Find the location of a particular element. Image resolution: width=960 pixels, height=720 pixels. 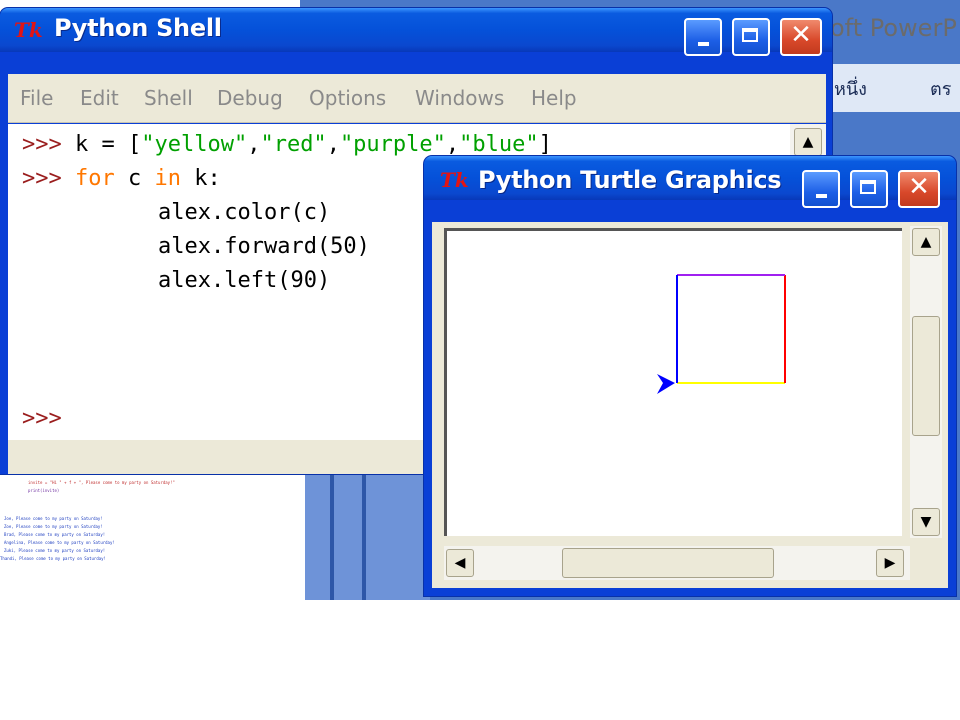

turtle-titlebar: Tk Python Turtle Graphics ✕ is located at coordinates (690, 182).